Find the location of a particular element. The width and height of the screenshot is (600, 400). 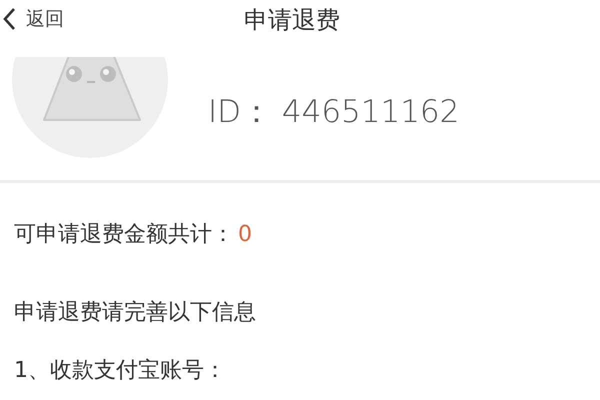

refund-amount: 0 is located at coordinates (245, 234).